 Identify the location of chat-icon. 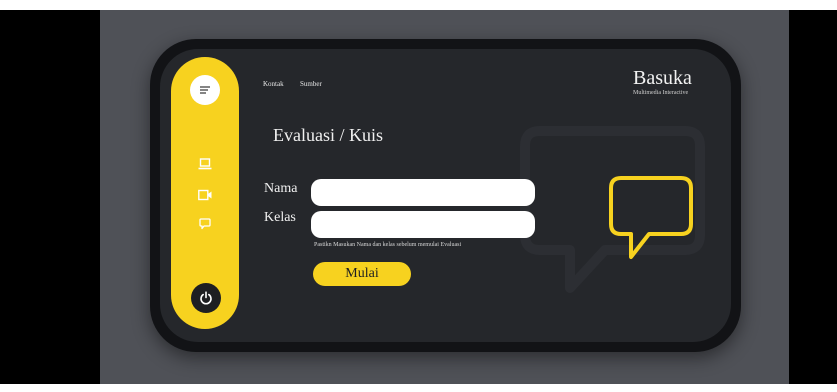
(205, 224).